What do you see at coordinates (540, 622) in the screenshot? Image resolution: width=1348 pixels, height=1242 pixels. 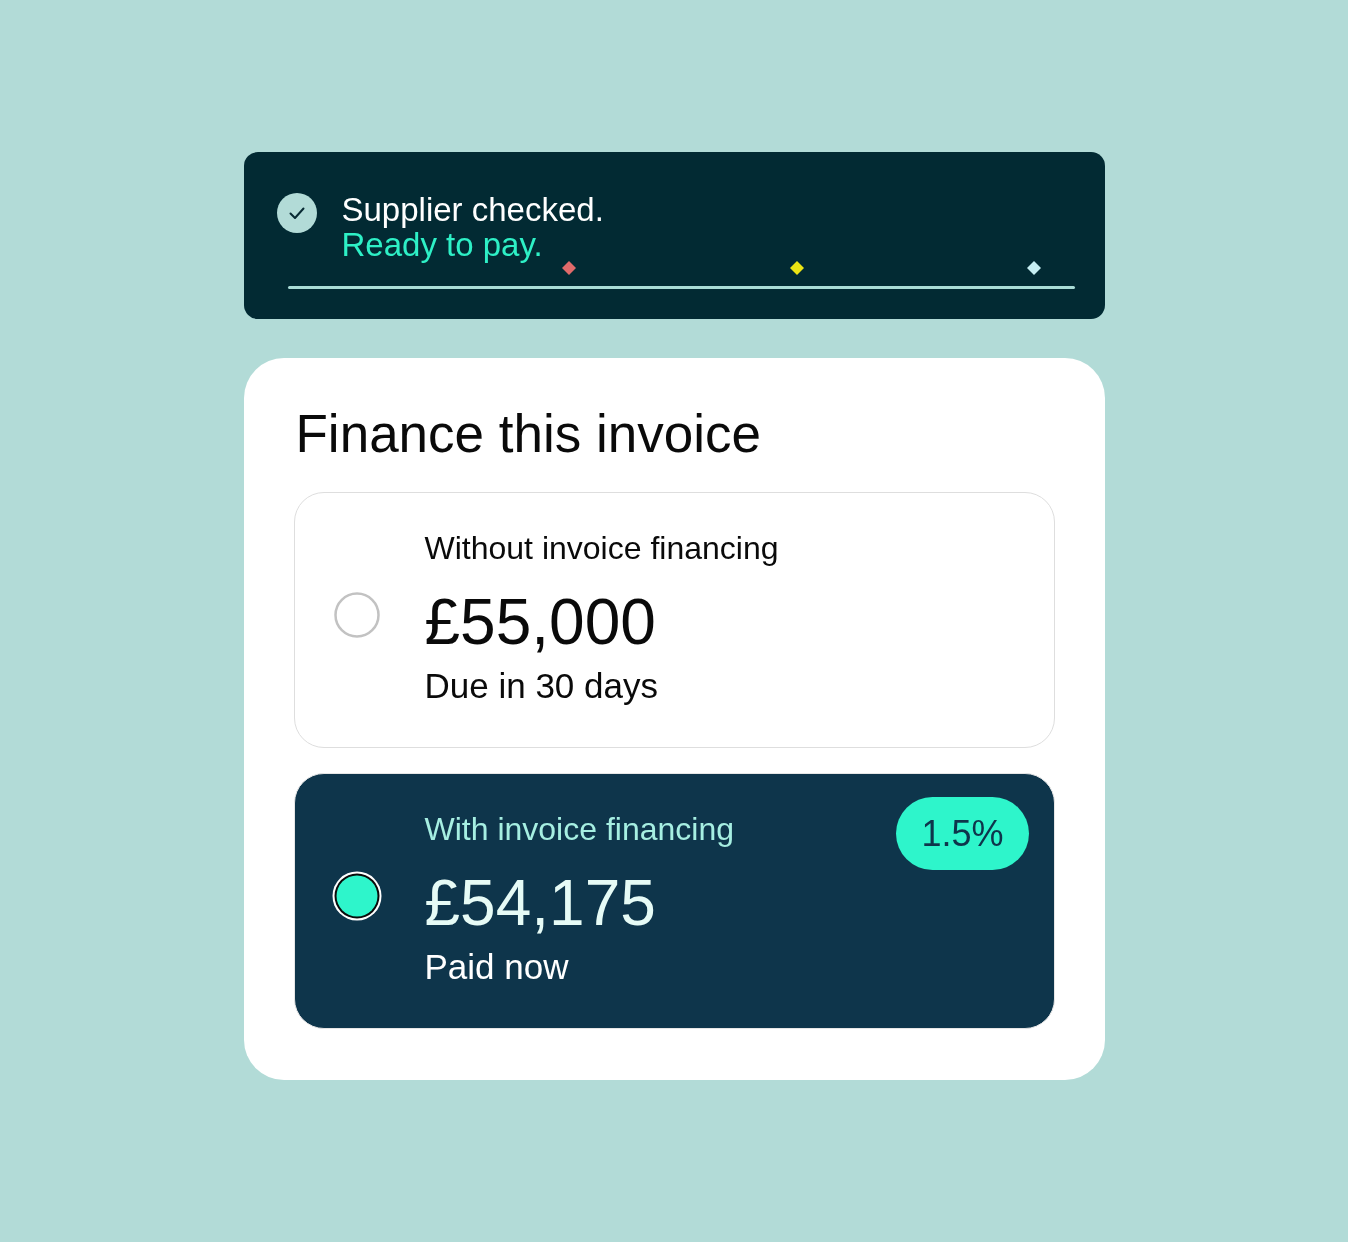 I see `option-amount: £55,000` at bounding box center [540, 622].